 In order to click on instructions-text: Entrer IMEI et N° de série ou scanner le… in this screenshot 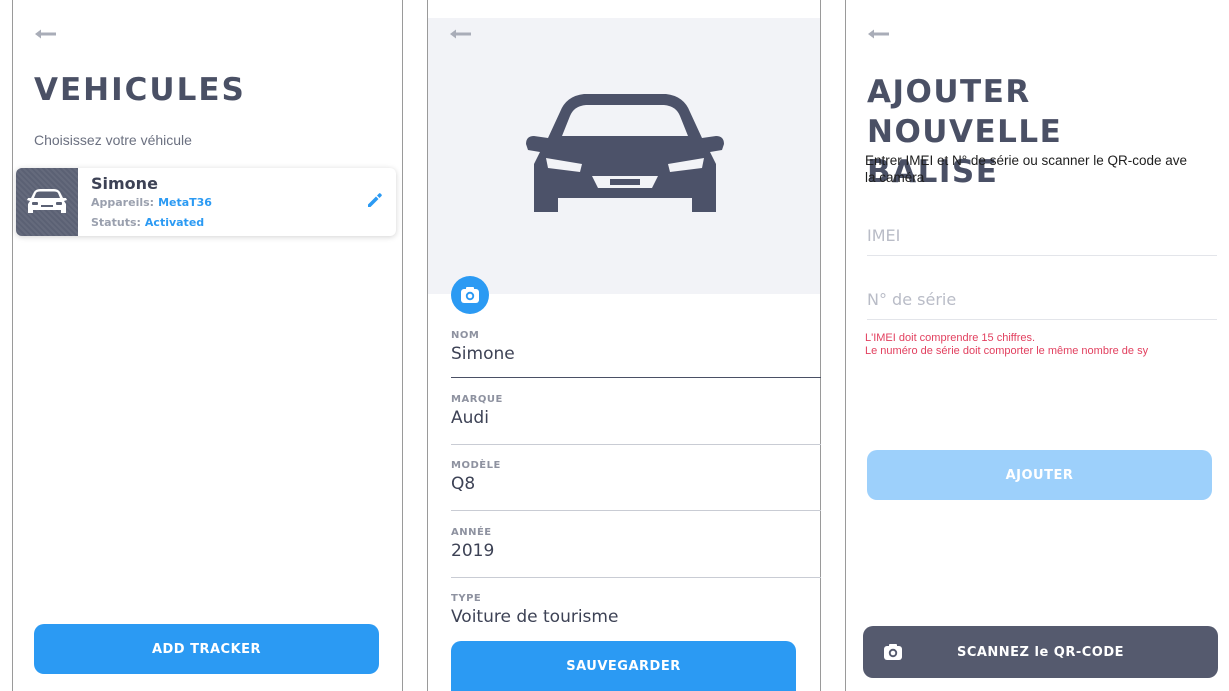, I will do `click(1047, 169)`.